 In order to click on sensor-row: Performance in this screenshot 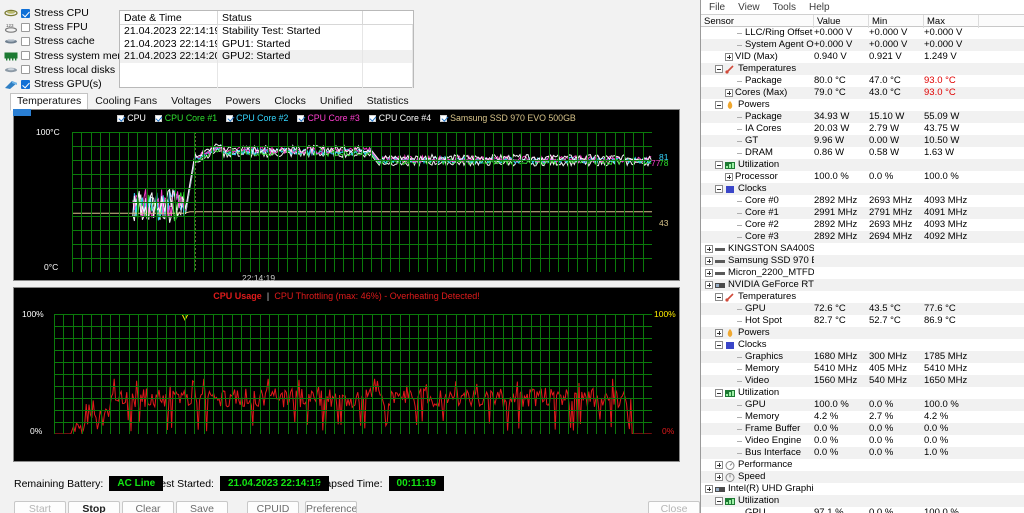, I will do `click(862, 465)`.